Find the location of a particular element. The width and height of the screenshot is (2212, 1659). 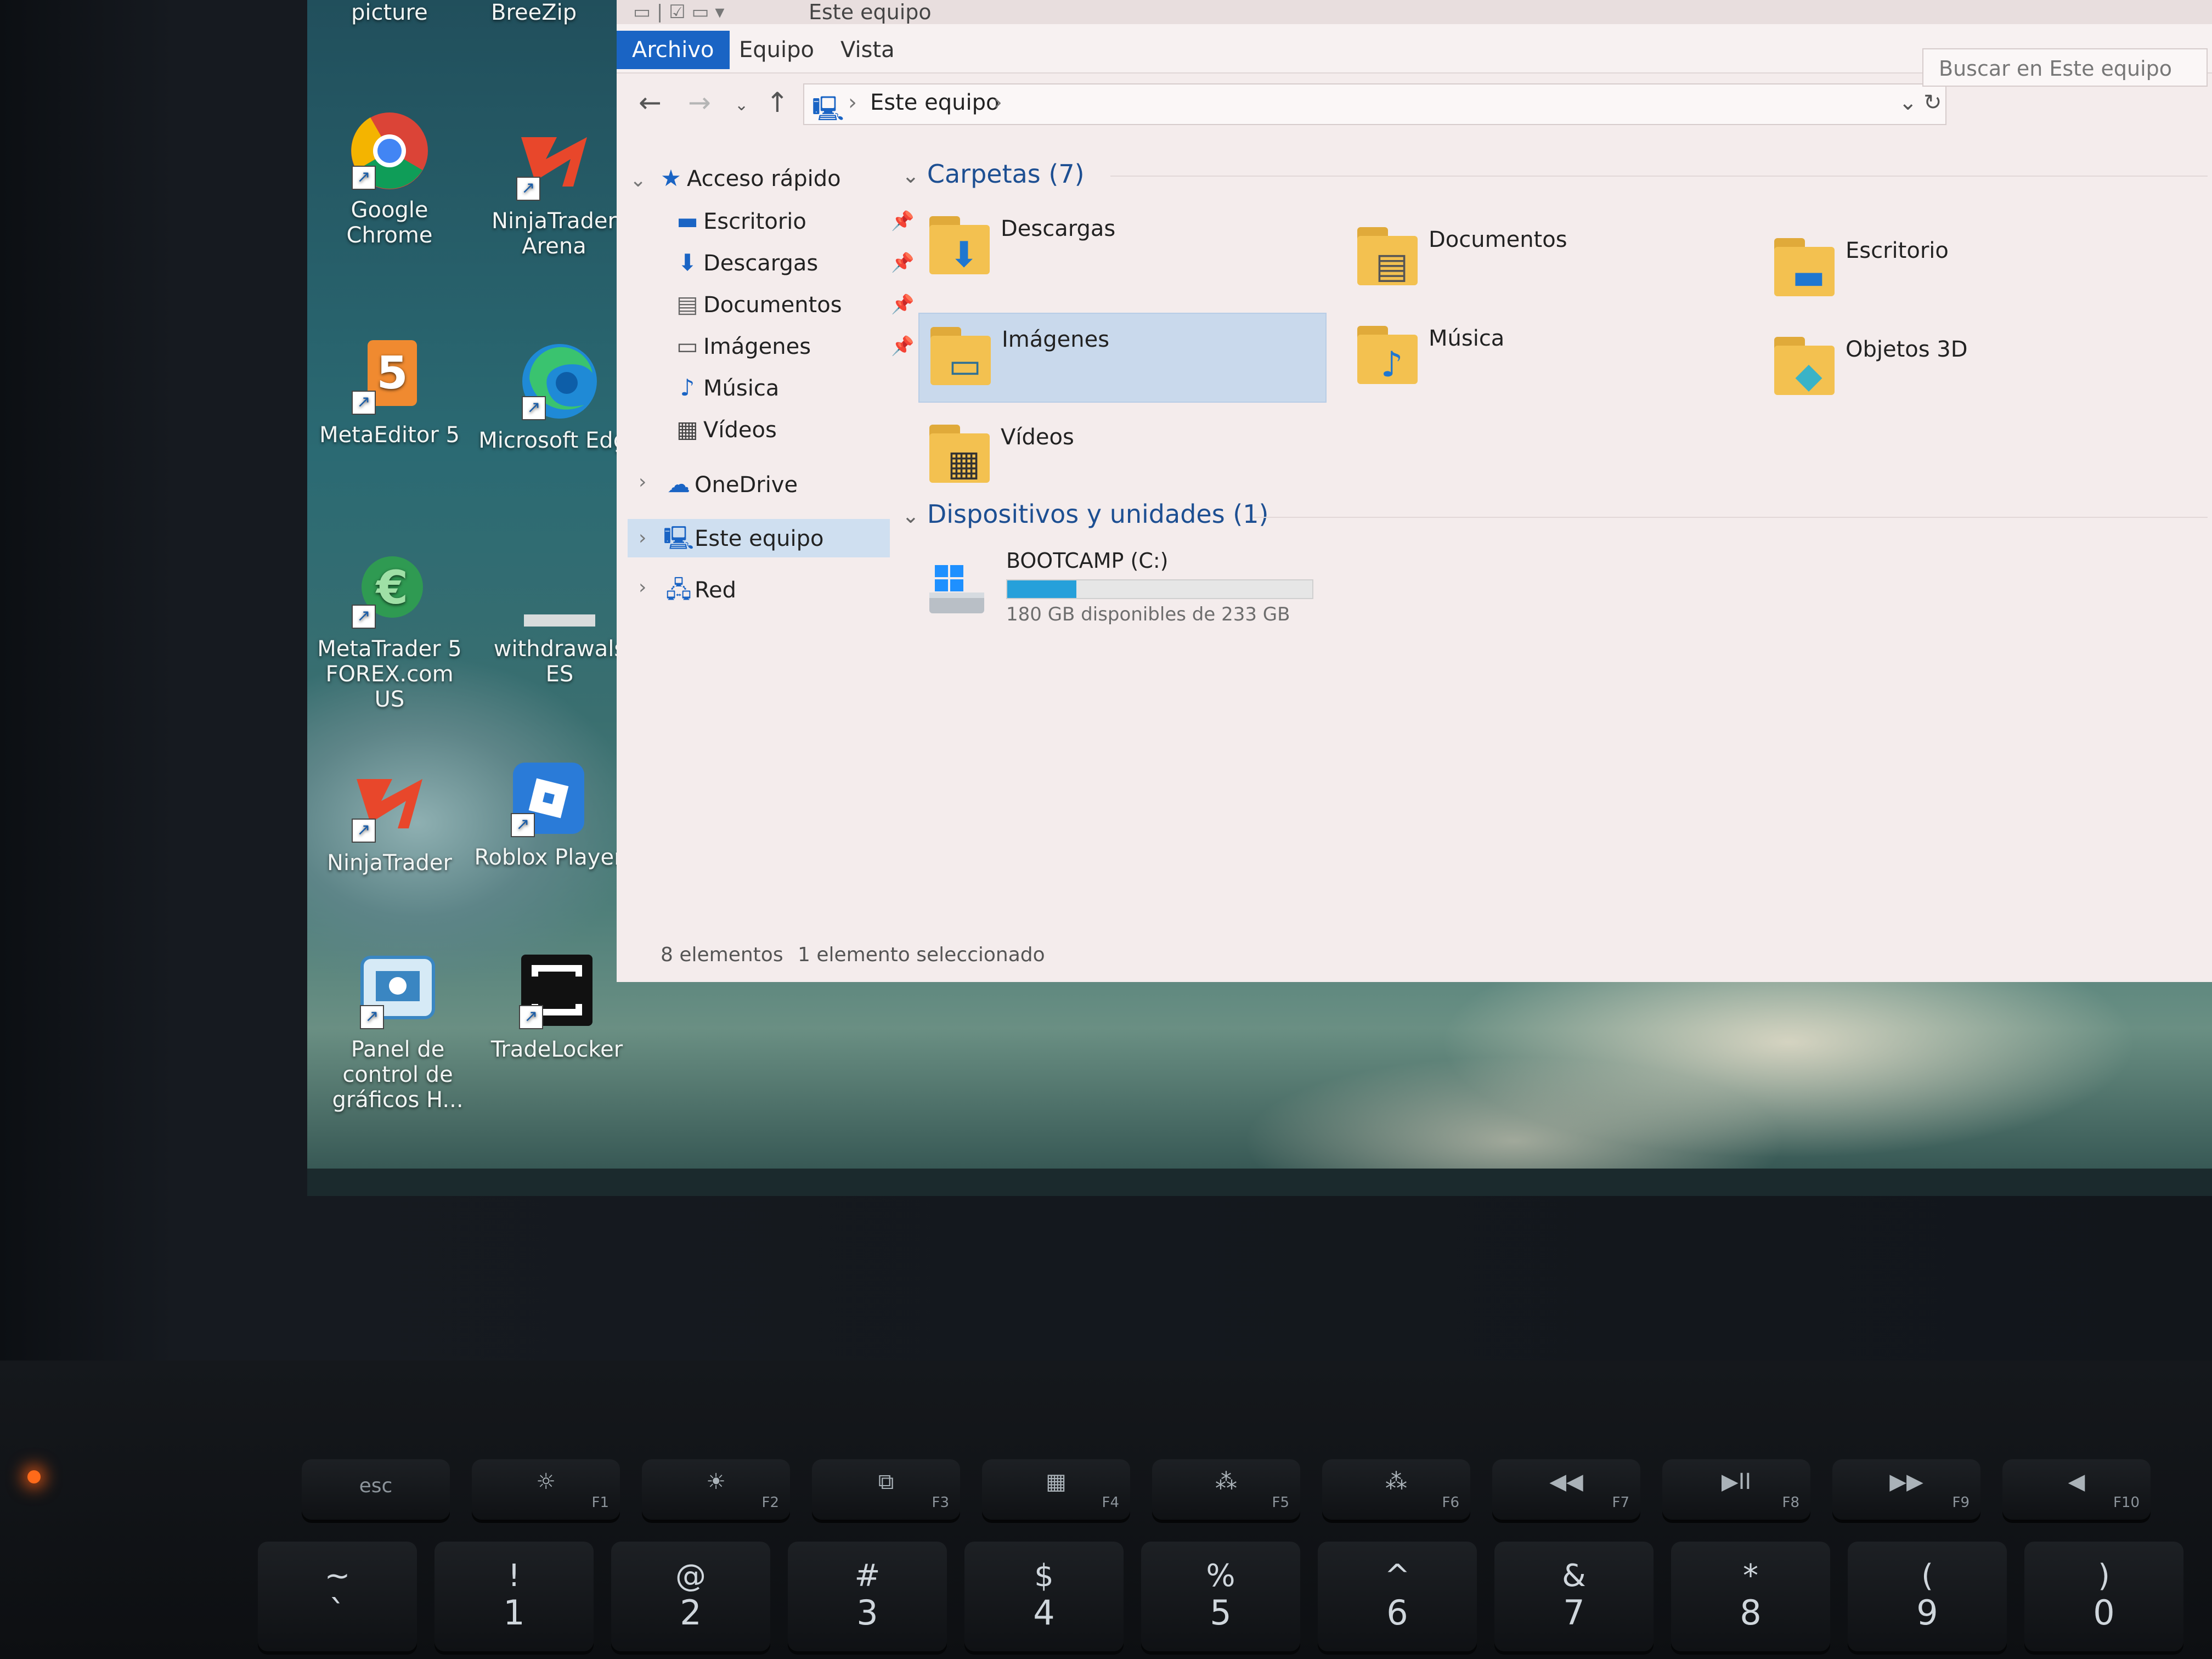

key-1: ! 1 is located at coordinates (514, 1596).